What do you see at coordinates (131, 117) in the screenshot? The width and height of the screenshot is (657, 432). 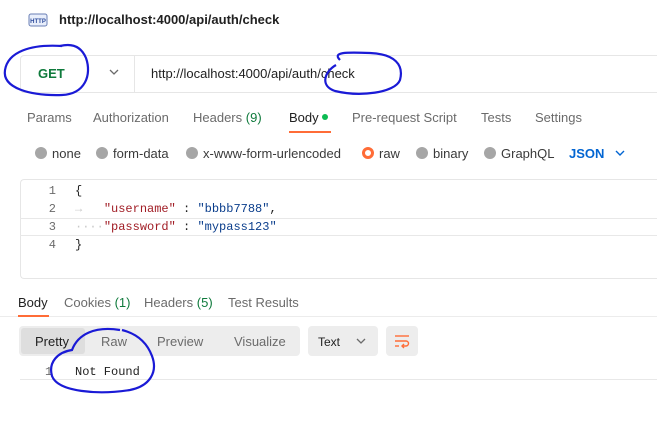 I see `tab-authorization: Authorization` at bounding box center [131, 117].